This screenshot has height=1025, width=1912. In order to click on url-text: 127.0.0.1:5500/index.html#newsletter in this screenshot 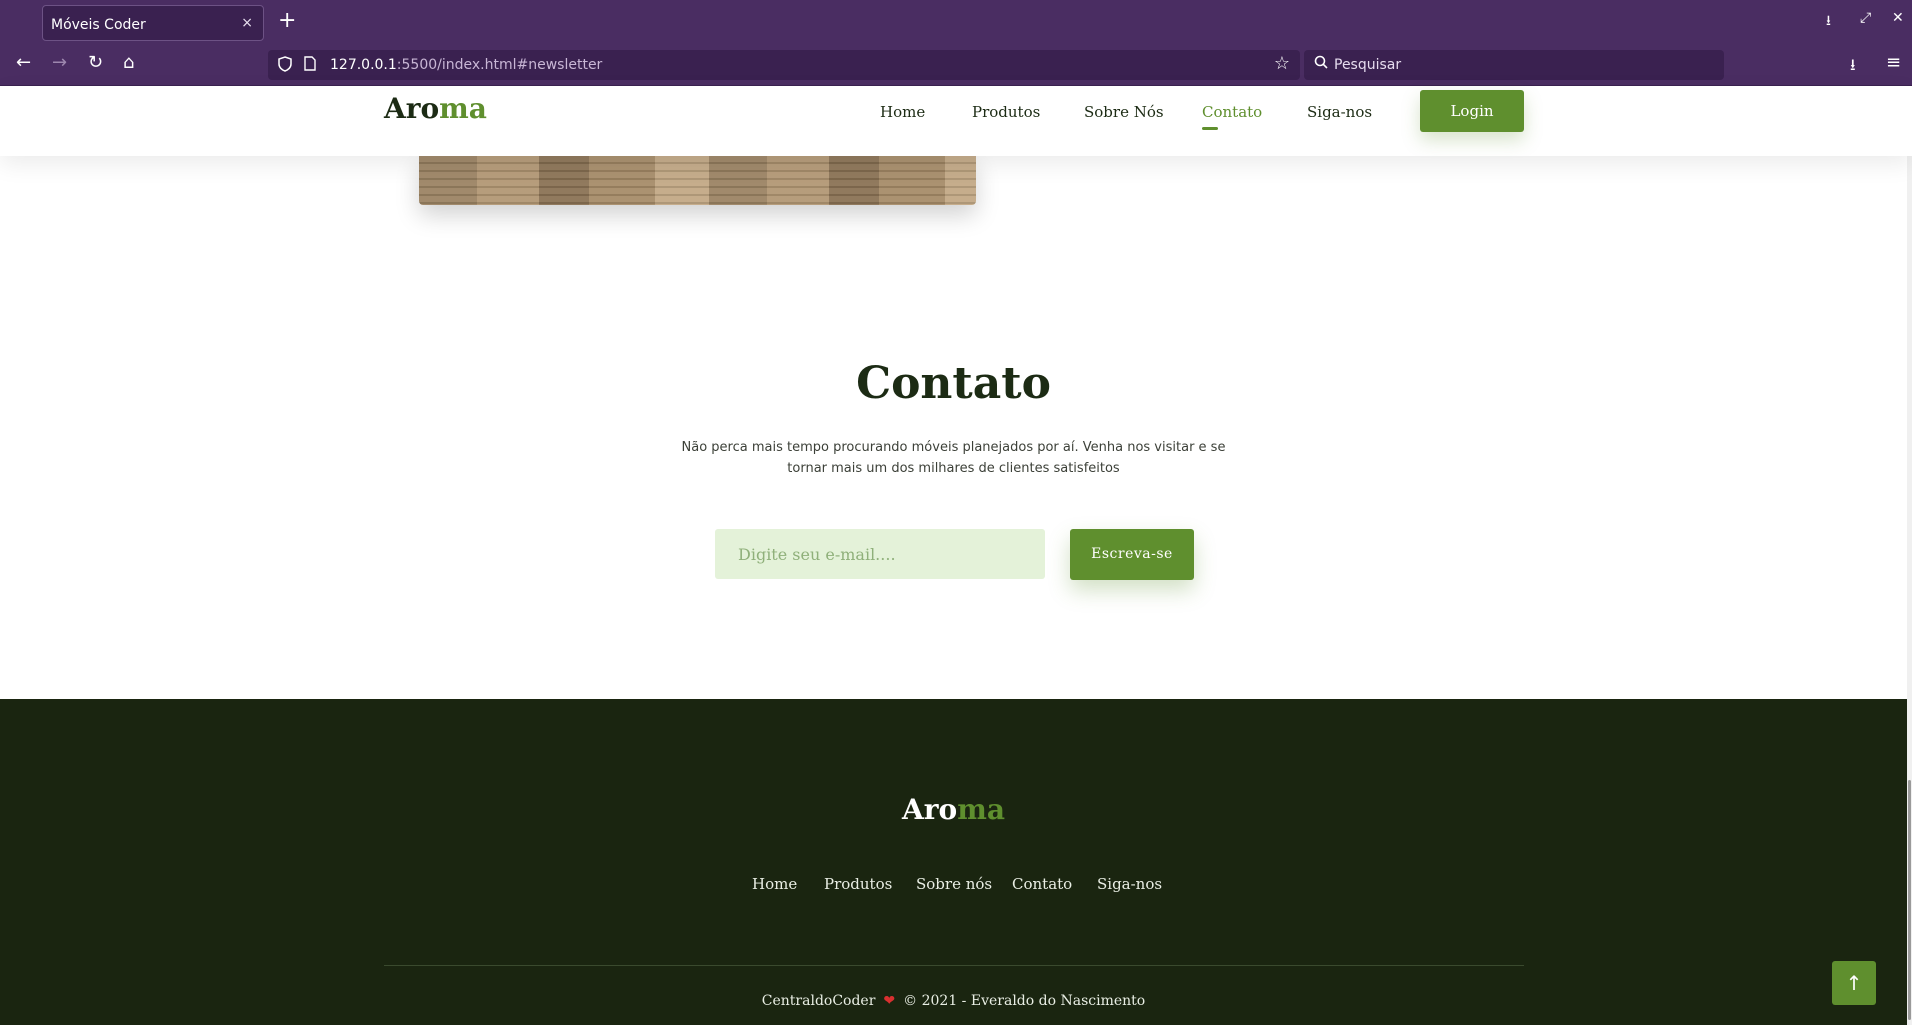, I will do `click(466, 65)`.